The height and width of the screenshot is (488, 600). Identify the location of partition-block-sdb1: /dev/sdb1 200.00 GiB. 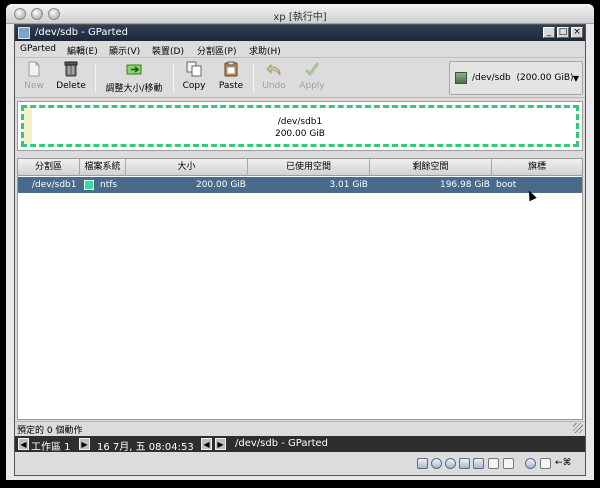
(300, 126).